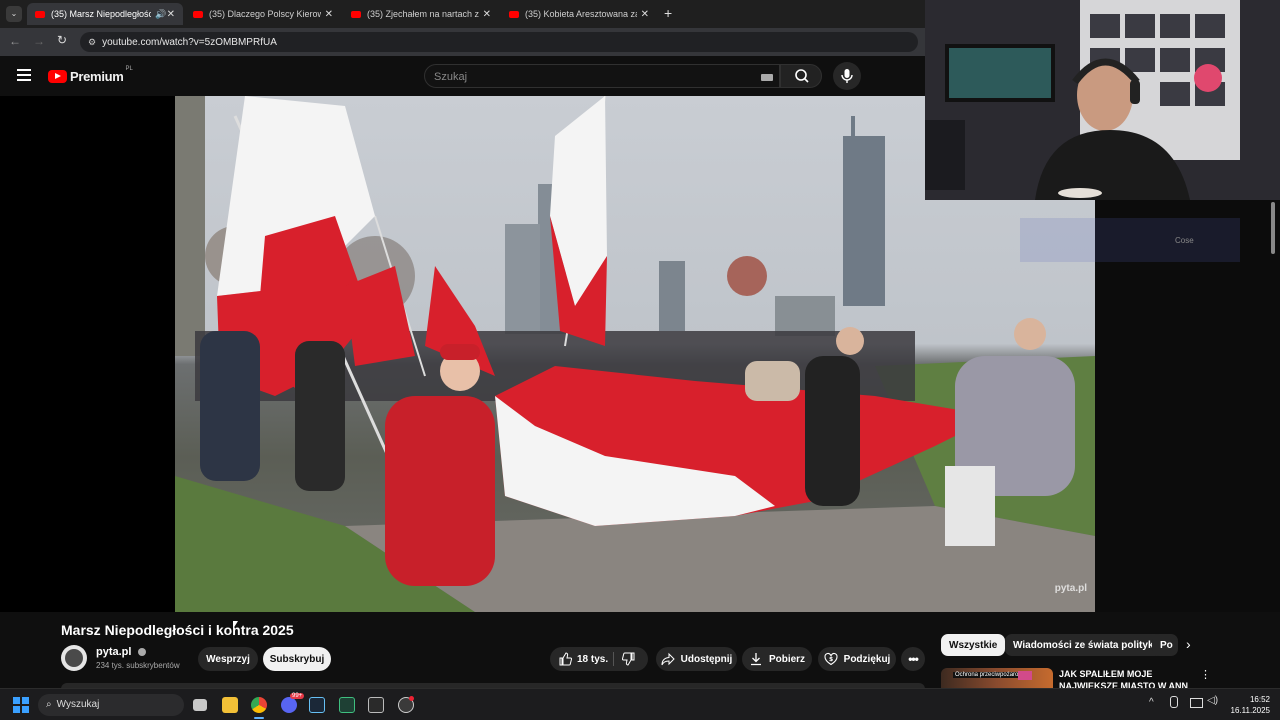 The image size is (1280, 720). Describe the element at coordinates (49, 704) in the screenshot. I see `search-icon: ⌕` at that location.